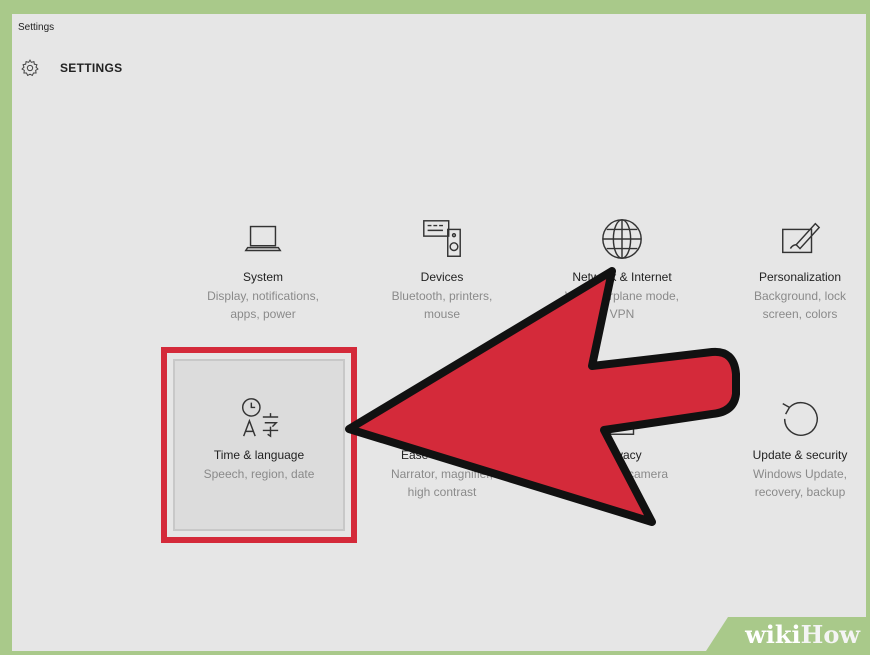 The width and height of the screenshot is (870, 655). Describe the element at coordinates (442, 305) in the screenshot. I see `tile-desc: Bluetooth, printers, mouse` at that location.